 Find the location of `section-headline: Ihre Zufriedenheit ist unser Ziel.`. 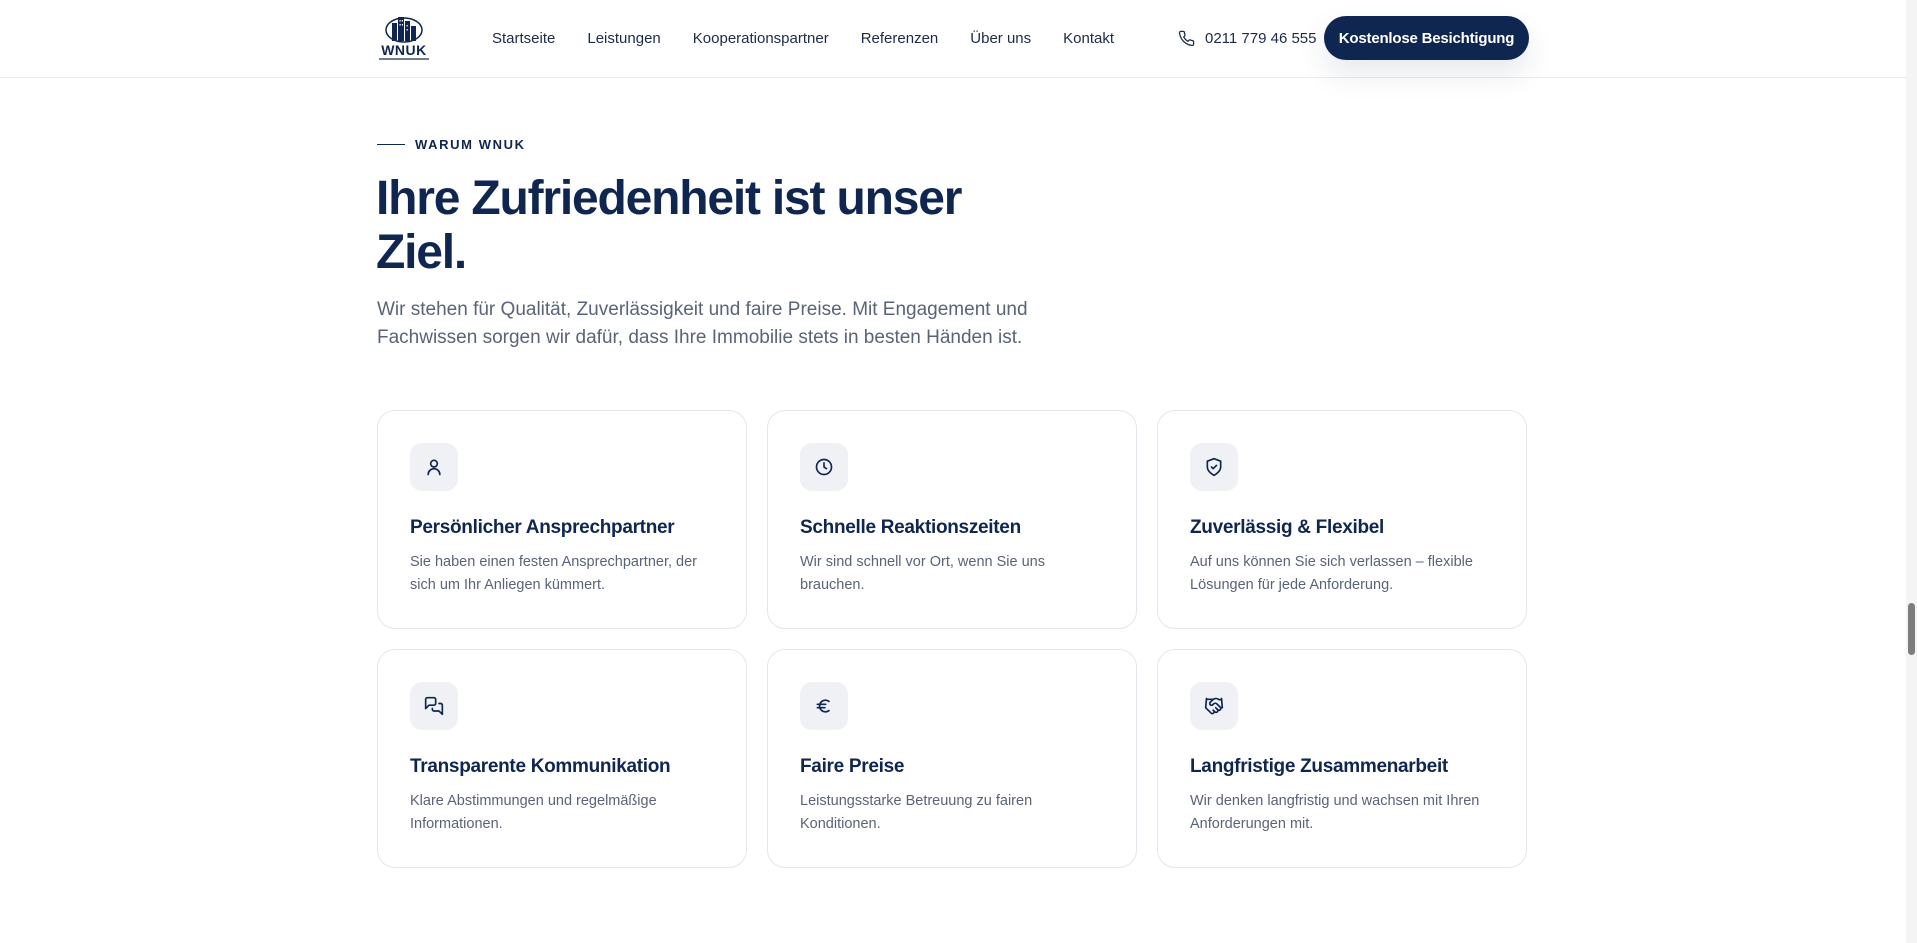

section-headline: Ihre Zufriedenheit ist unser Ziel. is located at coordinates (669, 225).